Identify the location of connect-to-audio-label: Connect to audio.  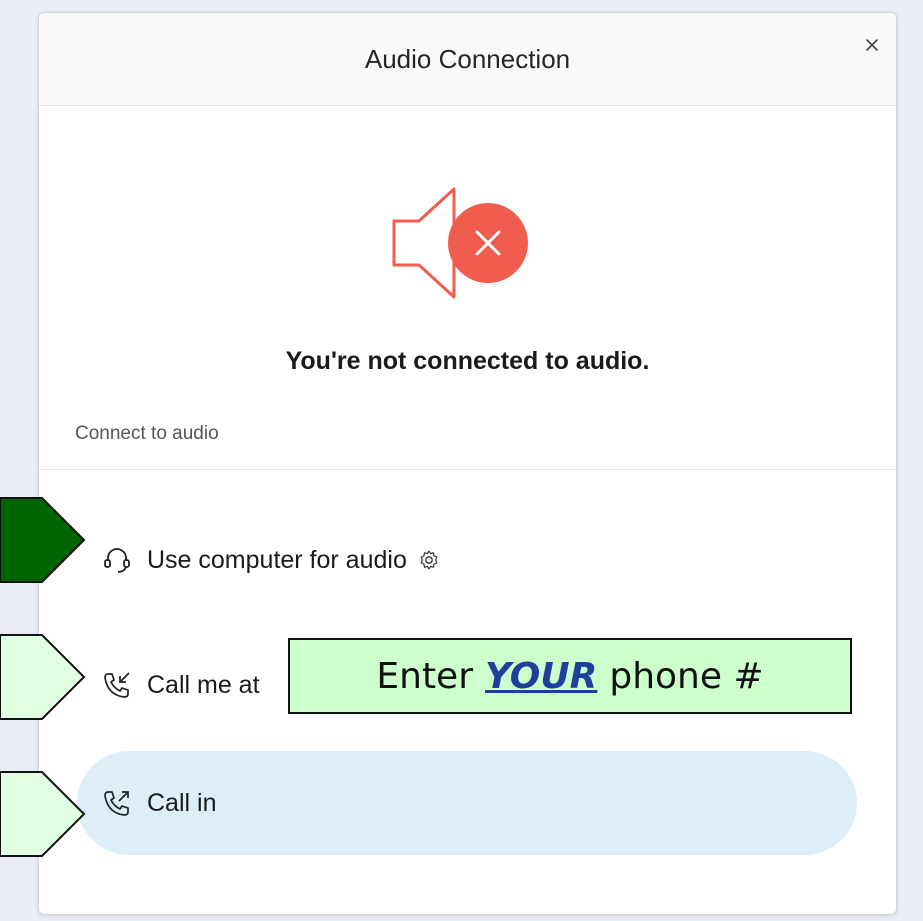
(147, 433).